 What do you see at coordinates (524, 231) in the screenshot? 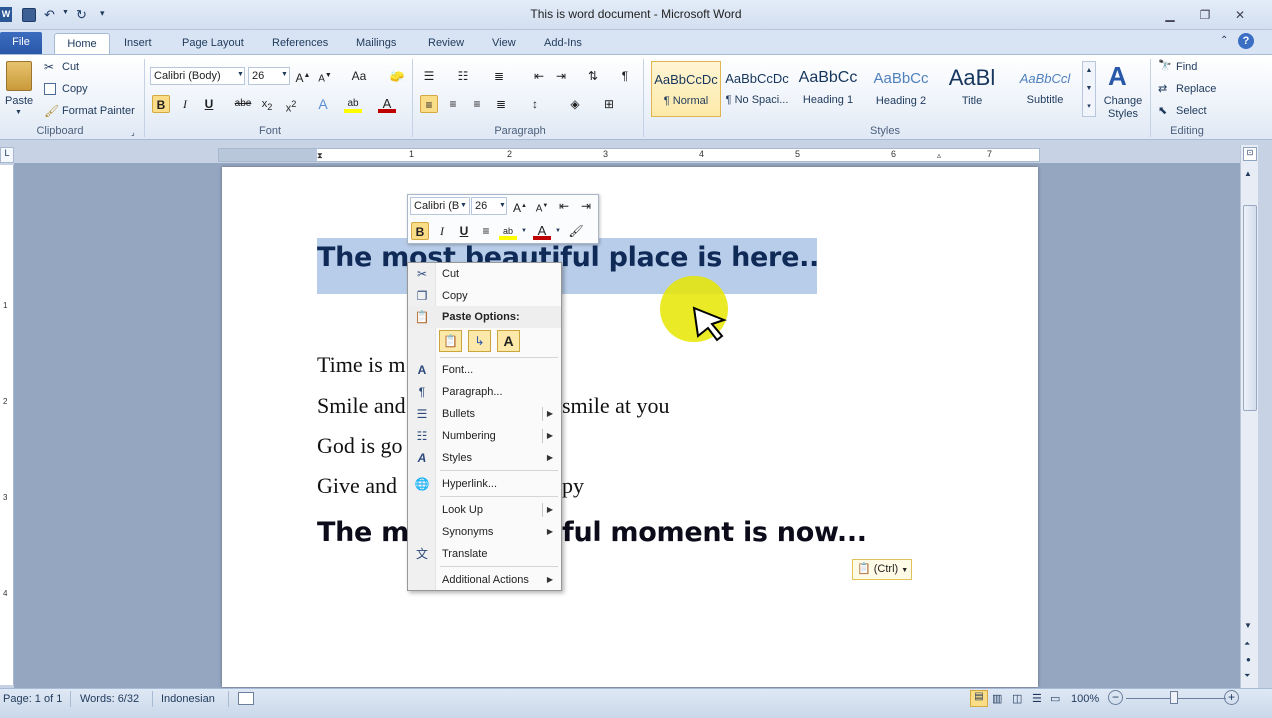
I see `mini-highlight-dropdown-icon: ▼` at bounding box center [524, 231].